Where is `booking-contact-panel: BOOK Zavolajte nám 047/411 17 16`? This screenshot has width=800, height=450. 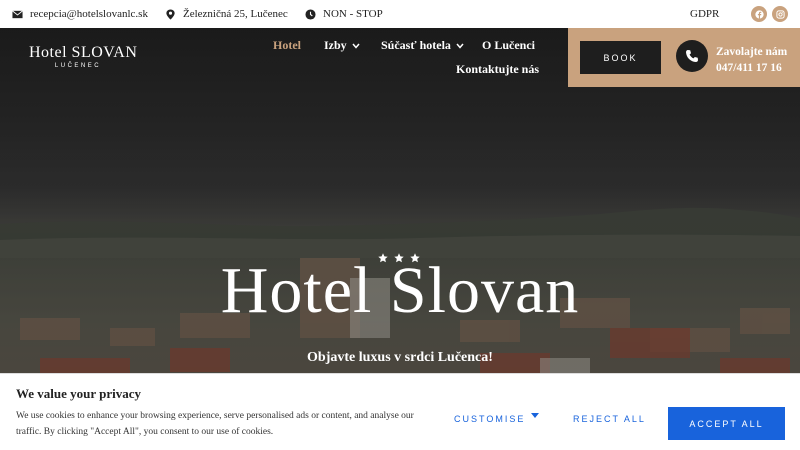
booking-contact-panel: BOOK Zavolajte nám 047/411 17 16 is located at coordinates (684, 57).